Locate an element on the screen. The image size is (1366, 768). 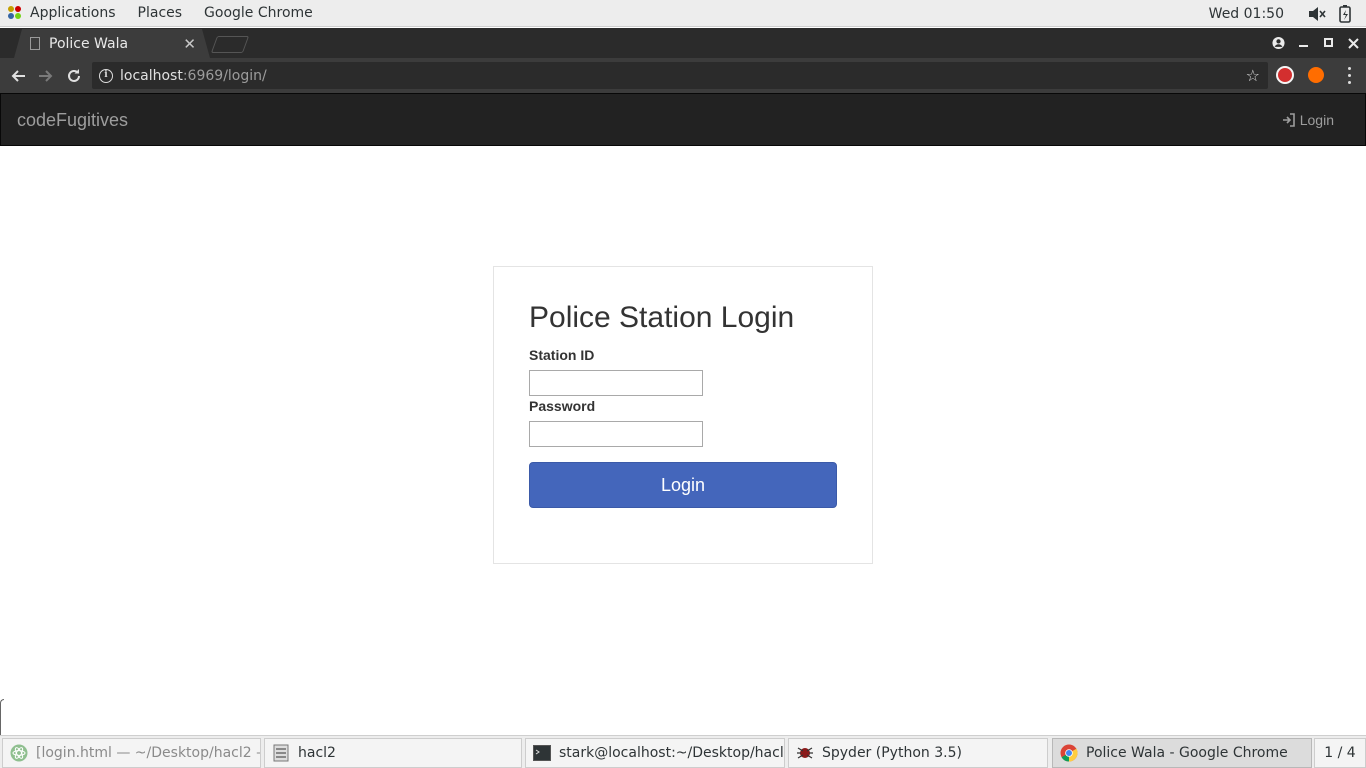
atom-icon is located at coordinates (19, 753).